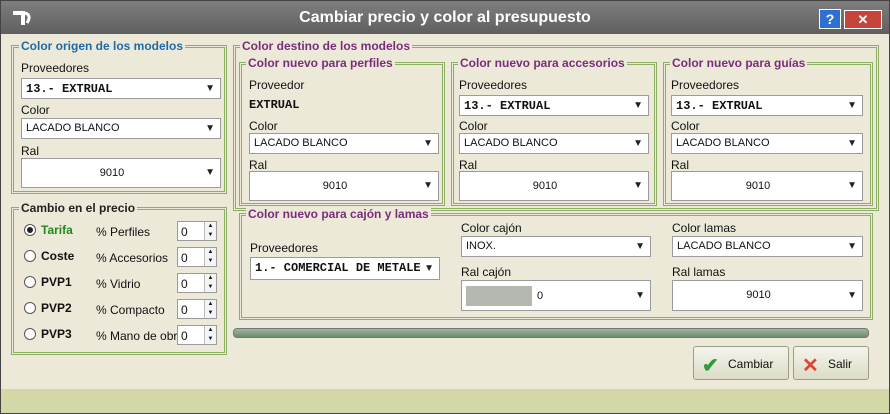  I want to click on accesorios-proveedores-select: 13.- EXTRUAL ▼, so click(554, 105).